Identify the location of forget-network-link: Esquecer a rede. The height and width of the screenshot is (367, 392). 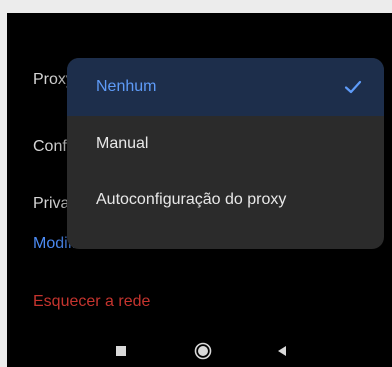
(91, 302).